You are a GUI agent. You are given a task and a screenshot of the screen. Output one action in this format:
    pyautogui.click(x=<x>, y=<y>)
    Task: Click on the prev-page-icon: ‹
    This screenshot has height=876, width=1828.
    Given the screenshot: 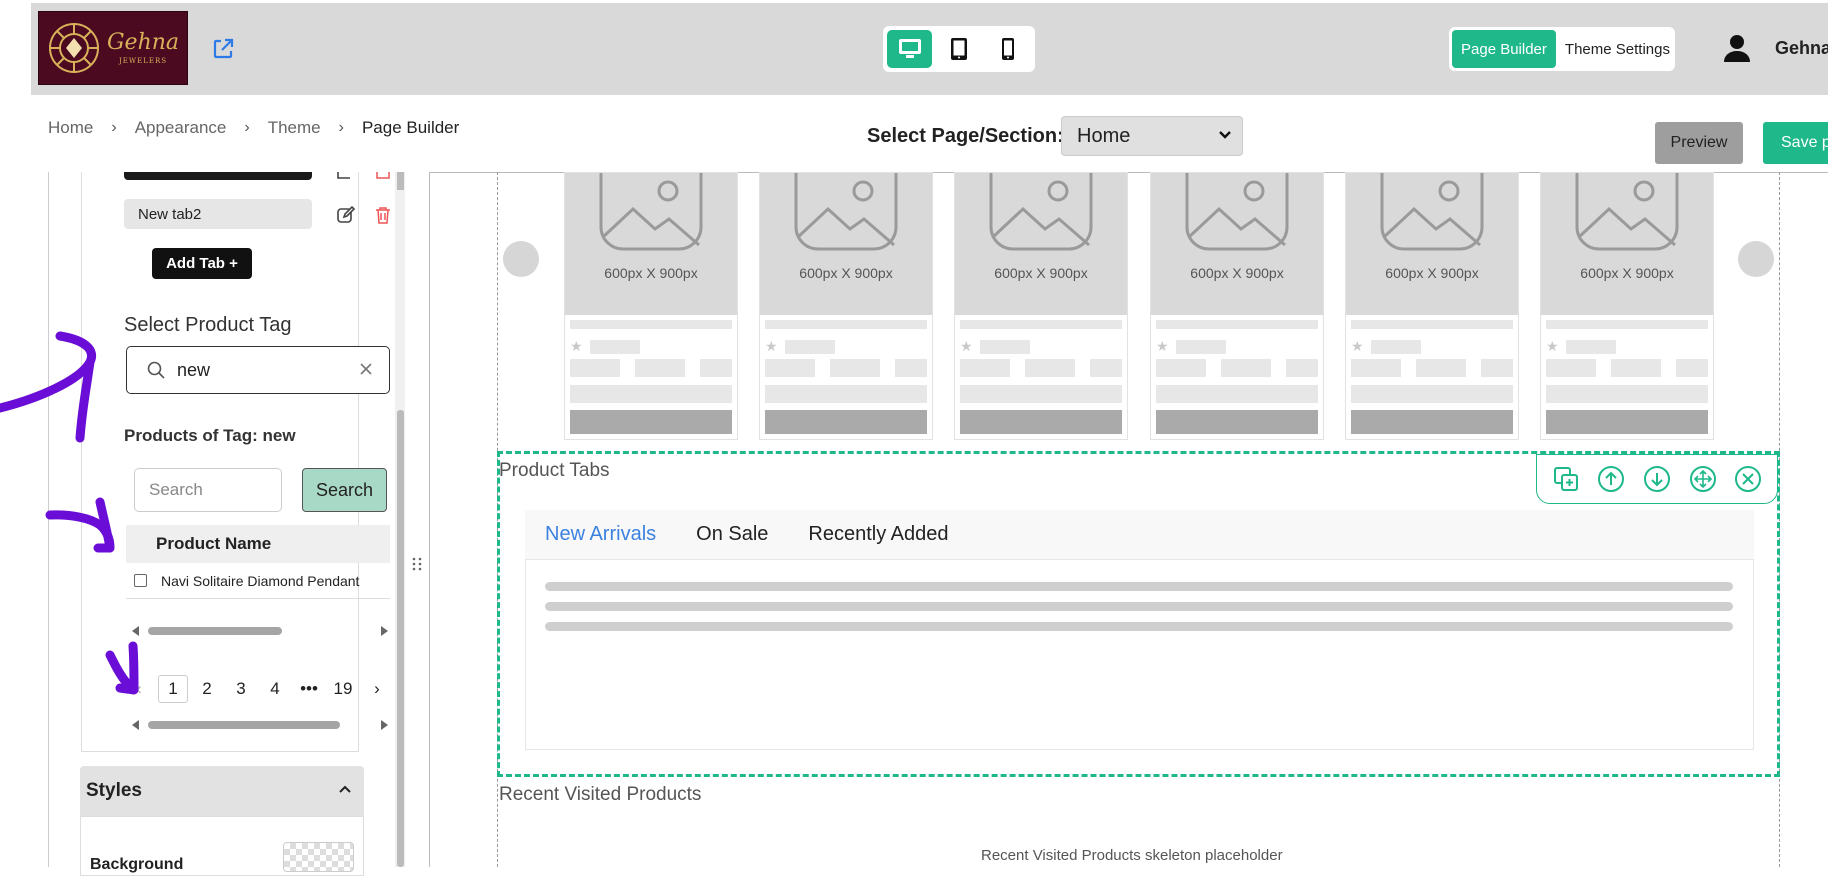 What is the action you would take?
    pyautogui.click(x=139, y=689)
    